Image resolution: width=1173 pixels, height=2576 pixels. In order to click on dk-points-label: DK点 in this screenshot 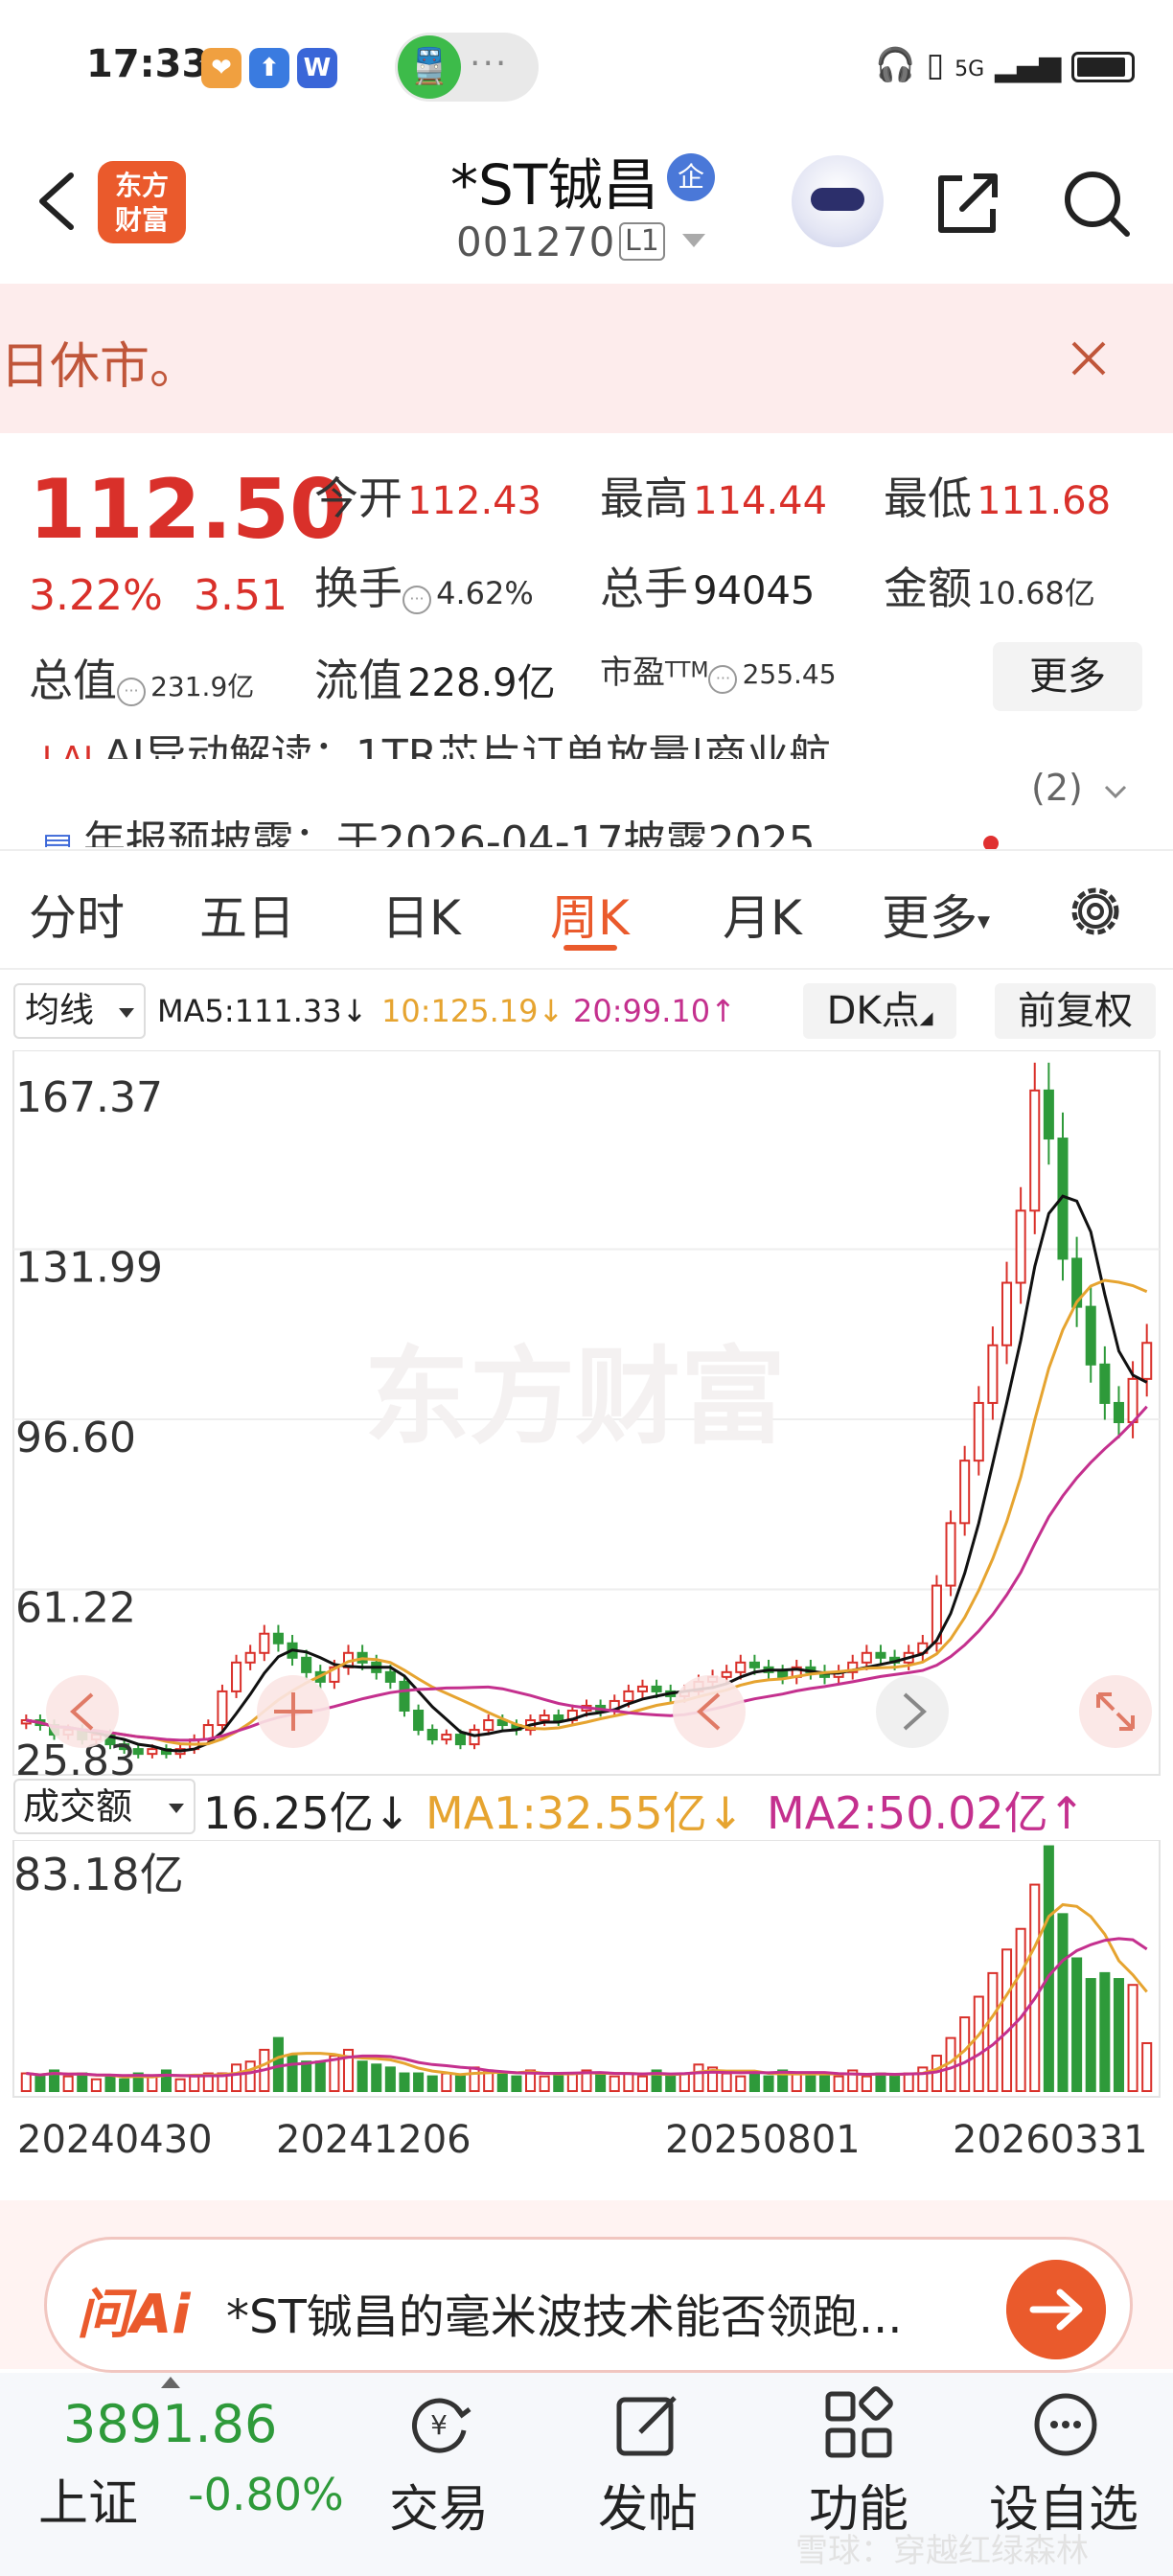, I will do `click(873, 1011)`.